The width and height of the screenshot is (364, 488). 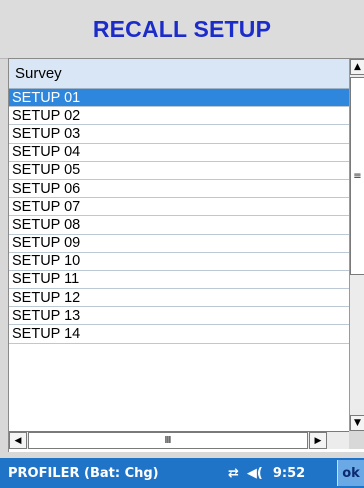 What do you see at coordinates (179, 280) in the screenshot?
I see `list-item: SETUP 11` at bounding box center [179, 280].